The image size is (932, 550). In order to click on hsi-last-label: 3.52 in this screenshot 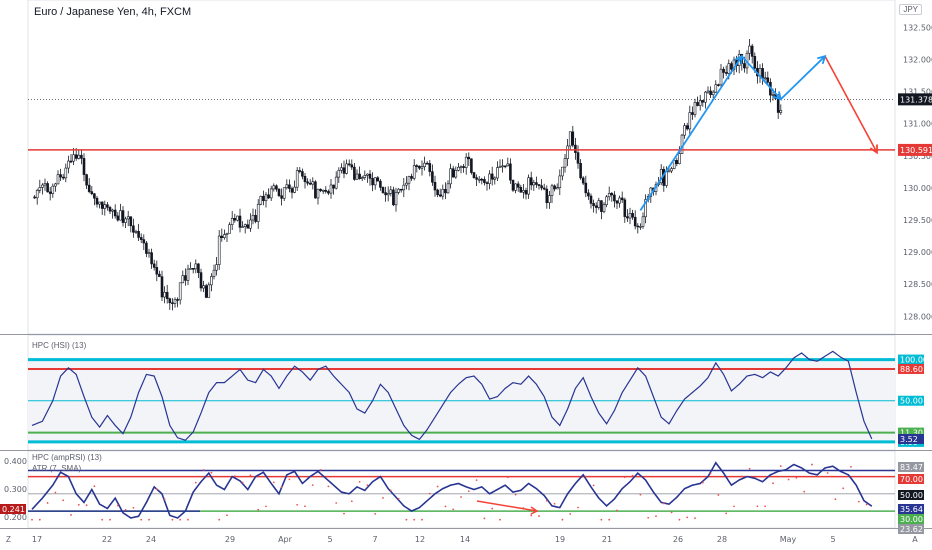, I will do `click(909, 439)`.